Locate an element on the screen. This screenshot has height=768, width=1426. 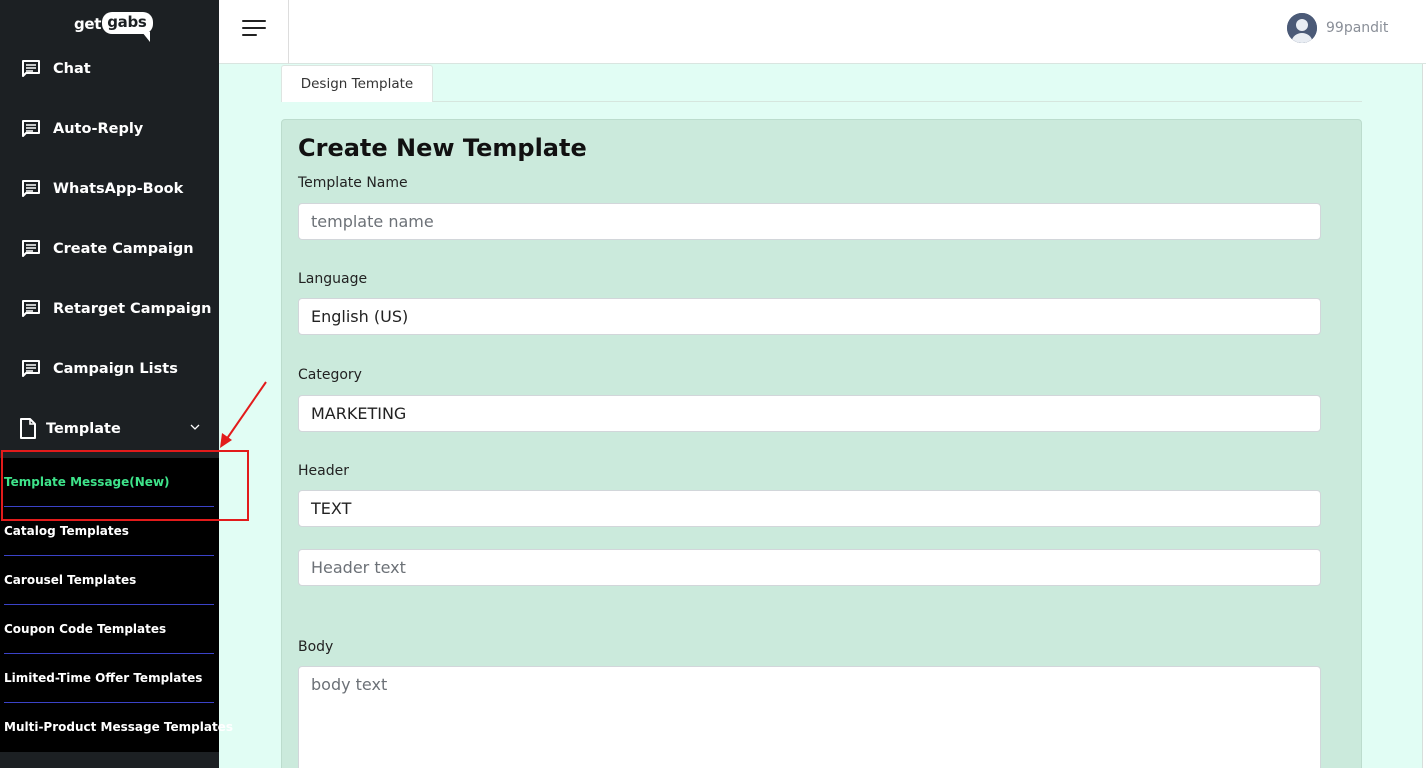
file-icon is located at coordinates (28, 428).